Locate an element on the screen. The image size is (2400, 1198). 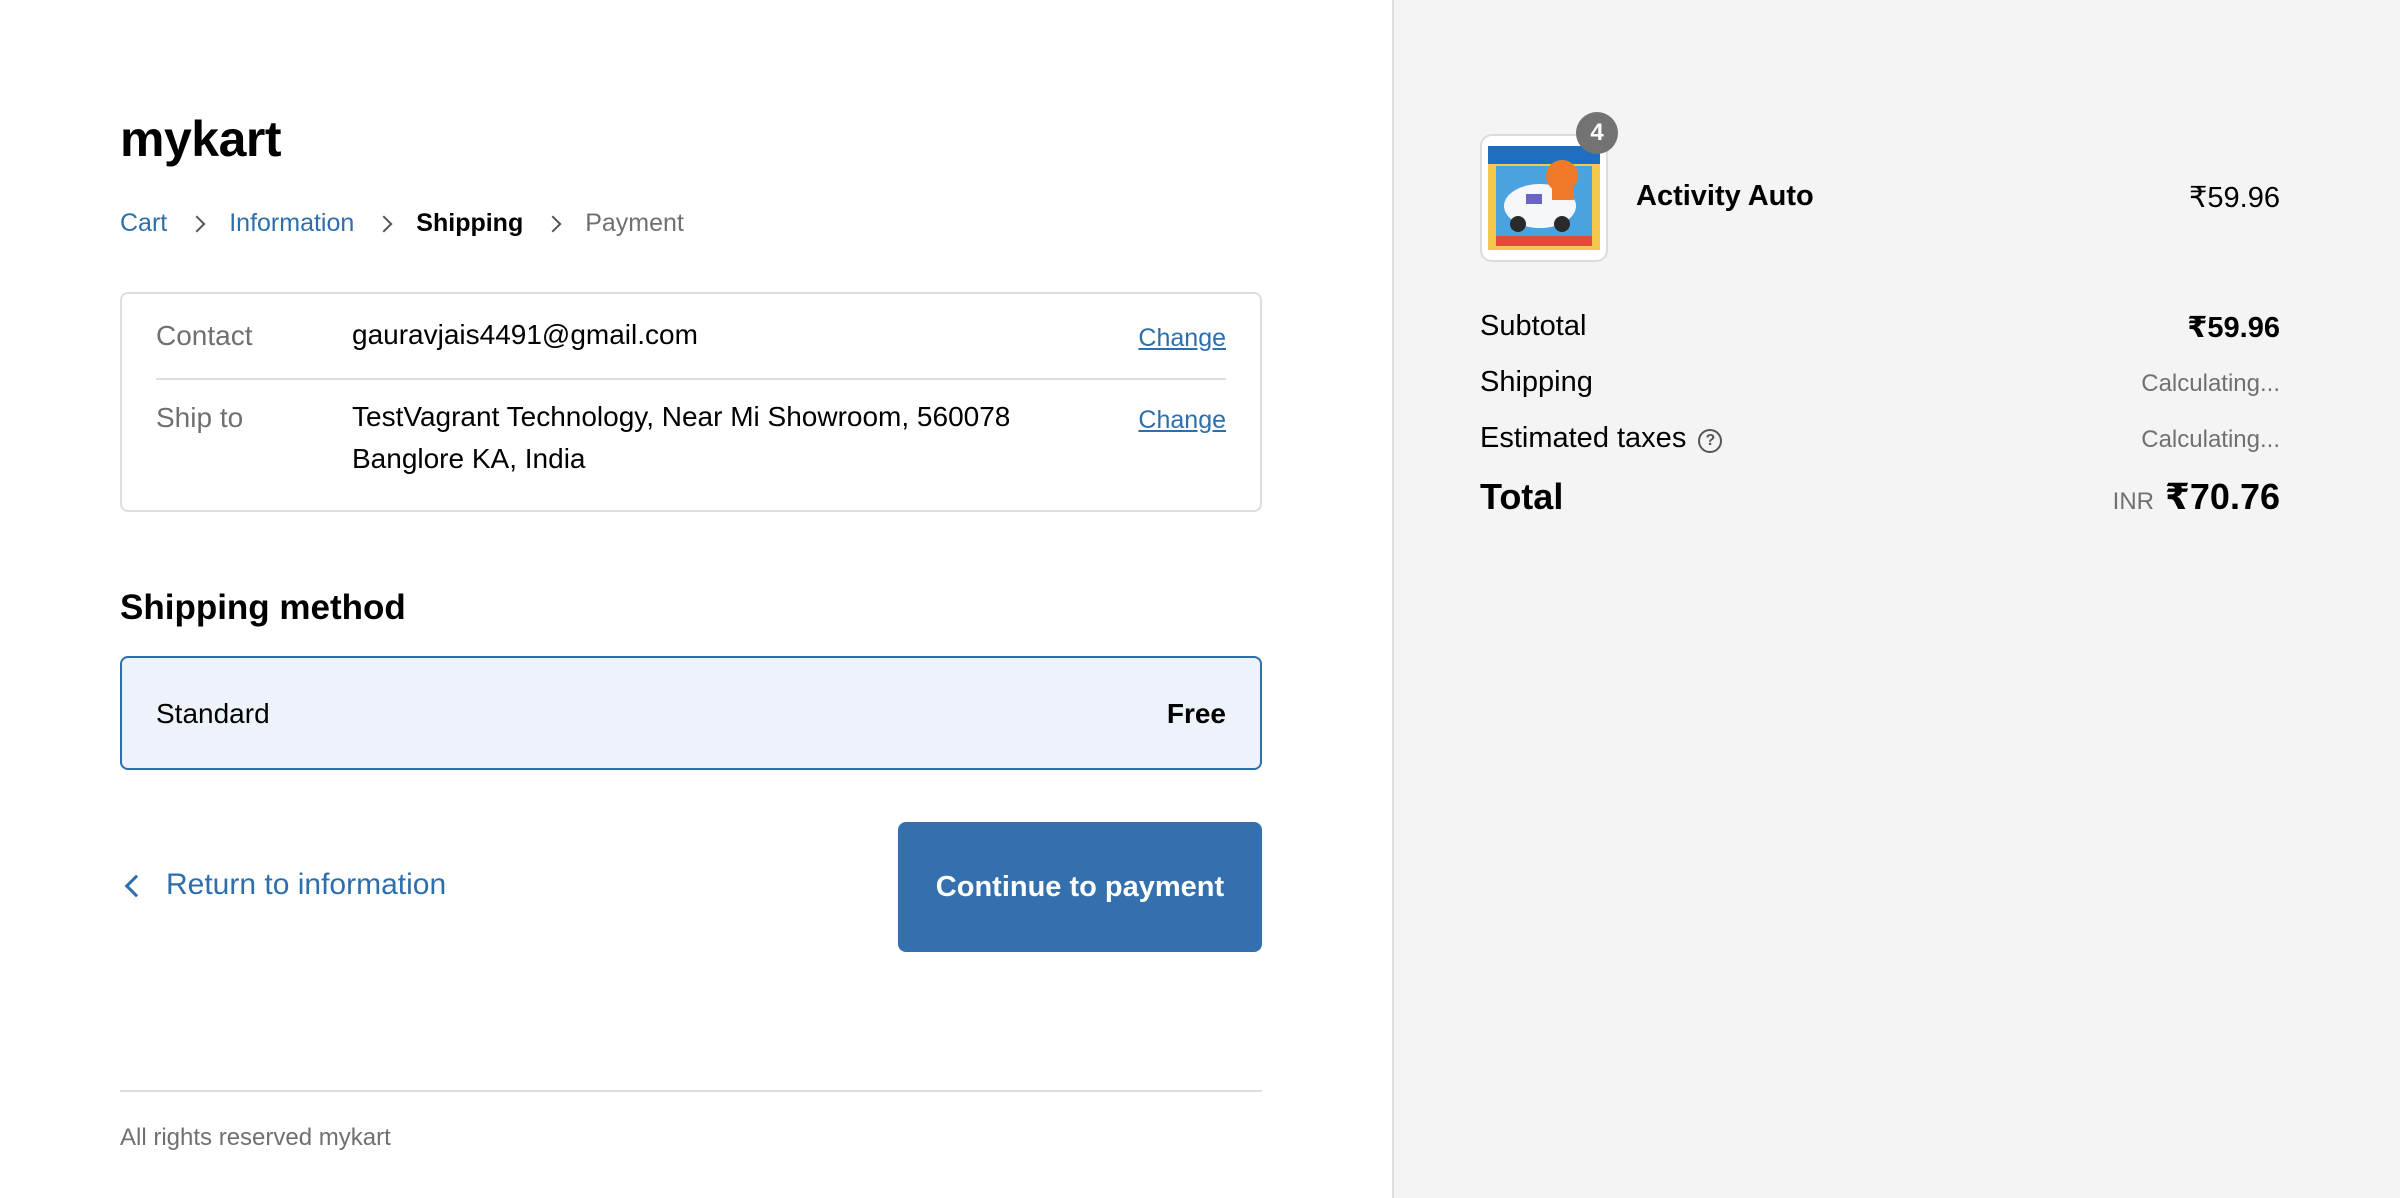
return-to-information-link: Return to information is located at coordinates (283, 885).